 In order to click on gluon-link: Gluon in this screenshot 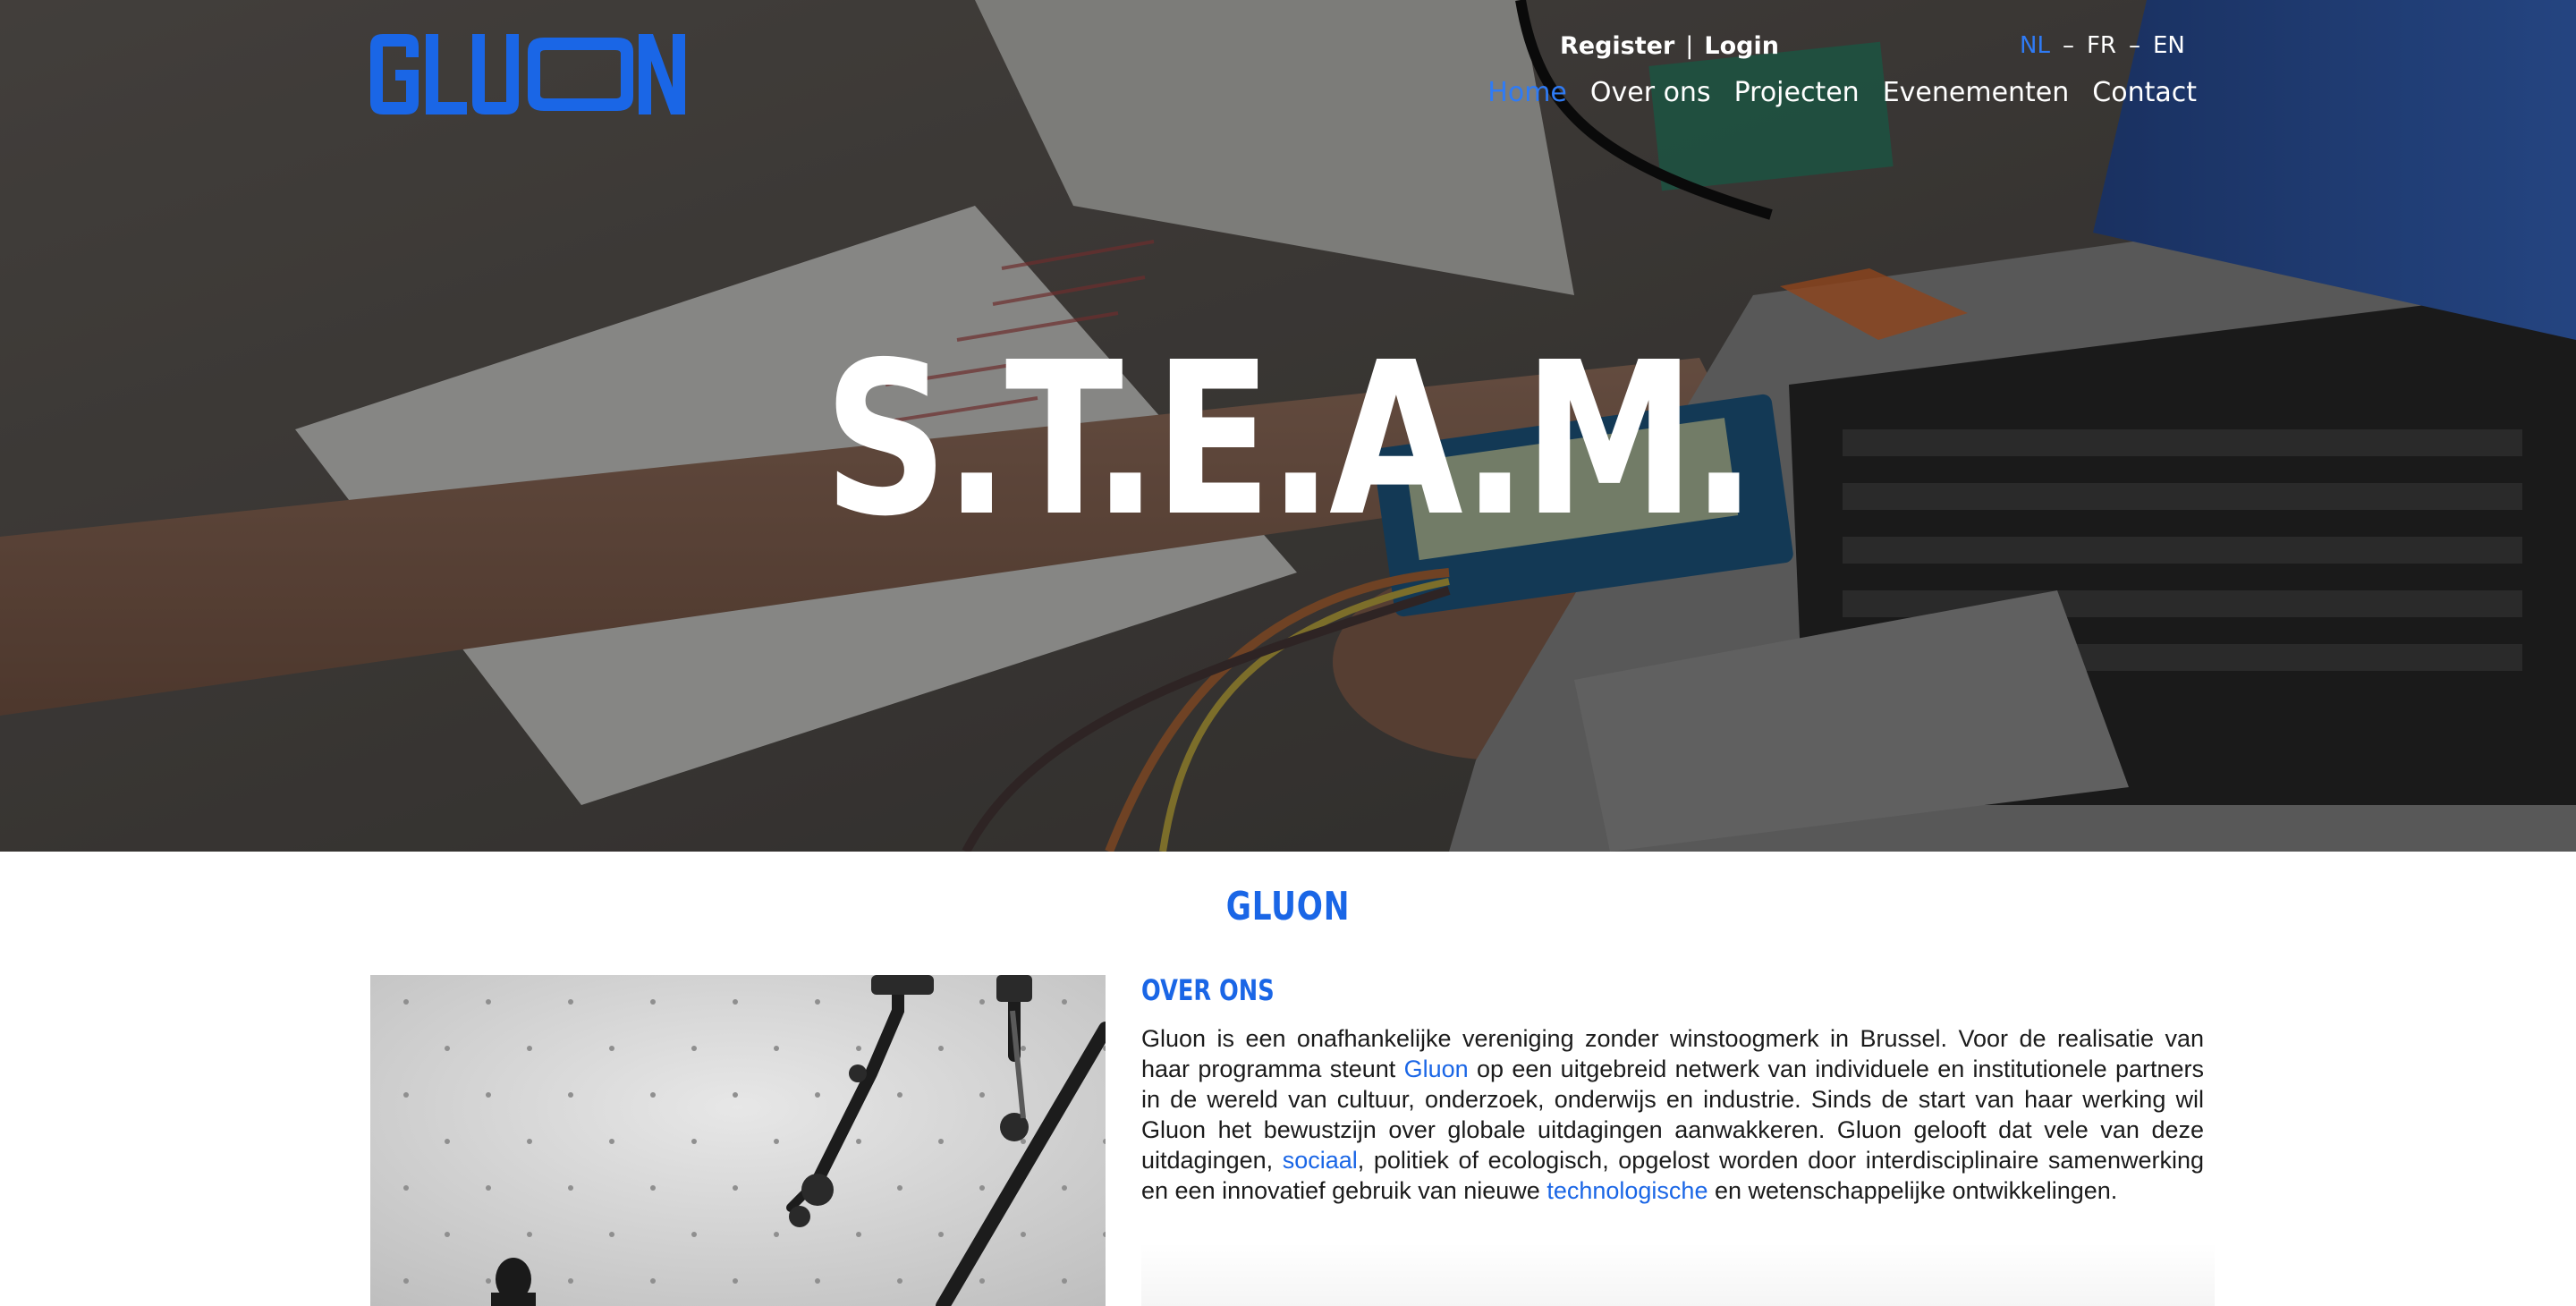, I will do `click(1436, 1069)`.